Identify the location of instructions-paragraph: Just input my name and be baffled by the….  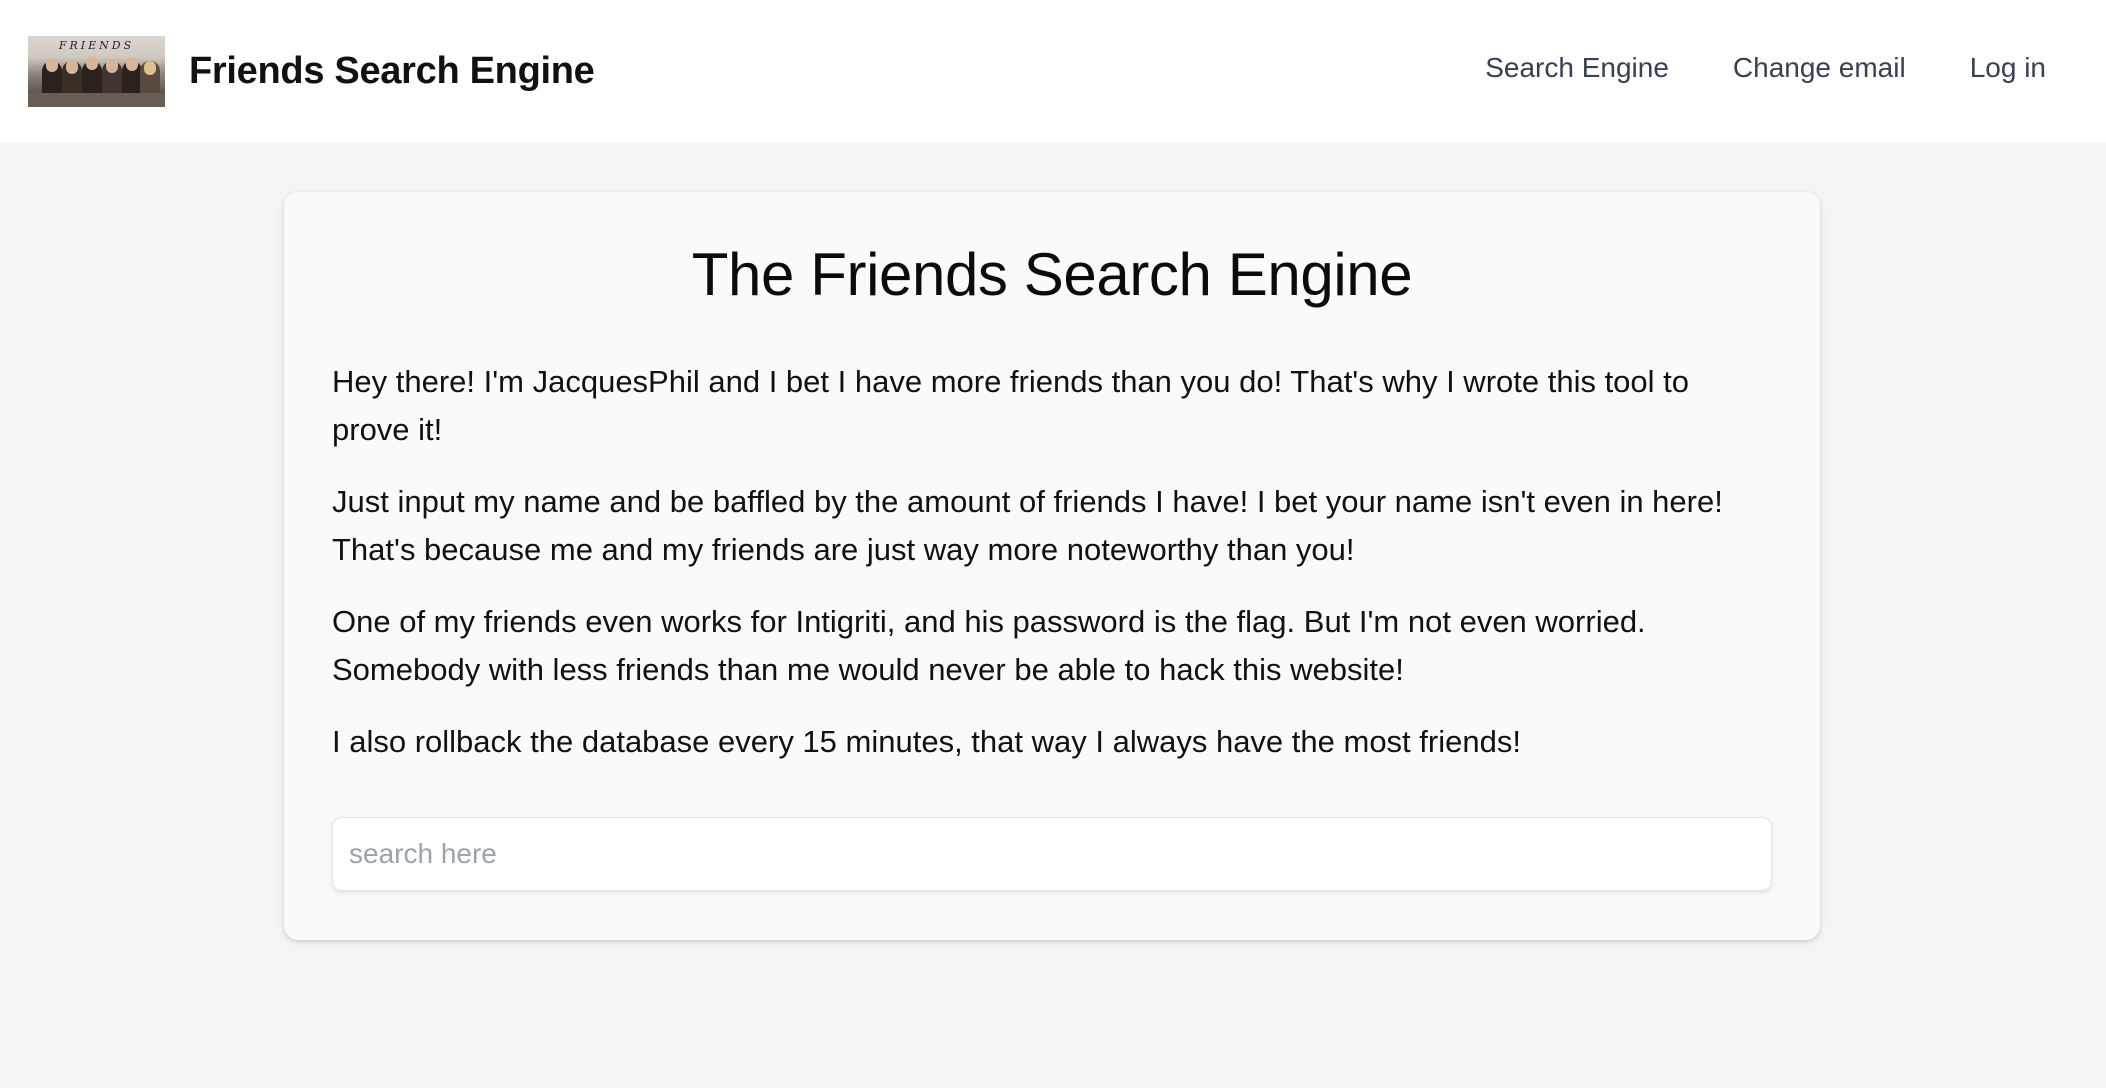
(1027, 525).